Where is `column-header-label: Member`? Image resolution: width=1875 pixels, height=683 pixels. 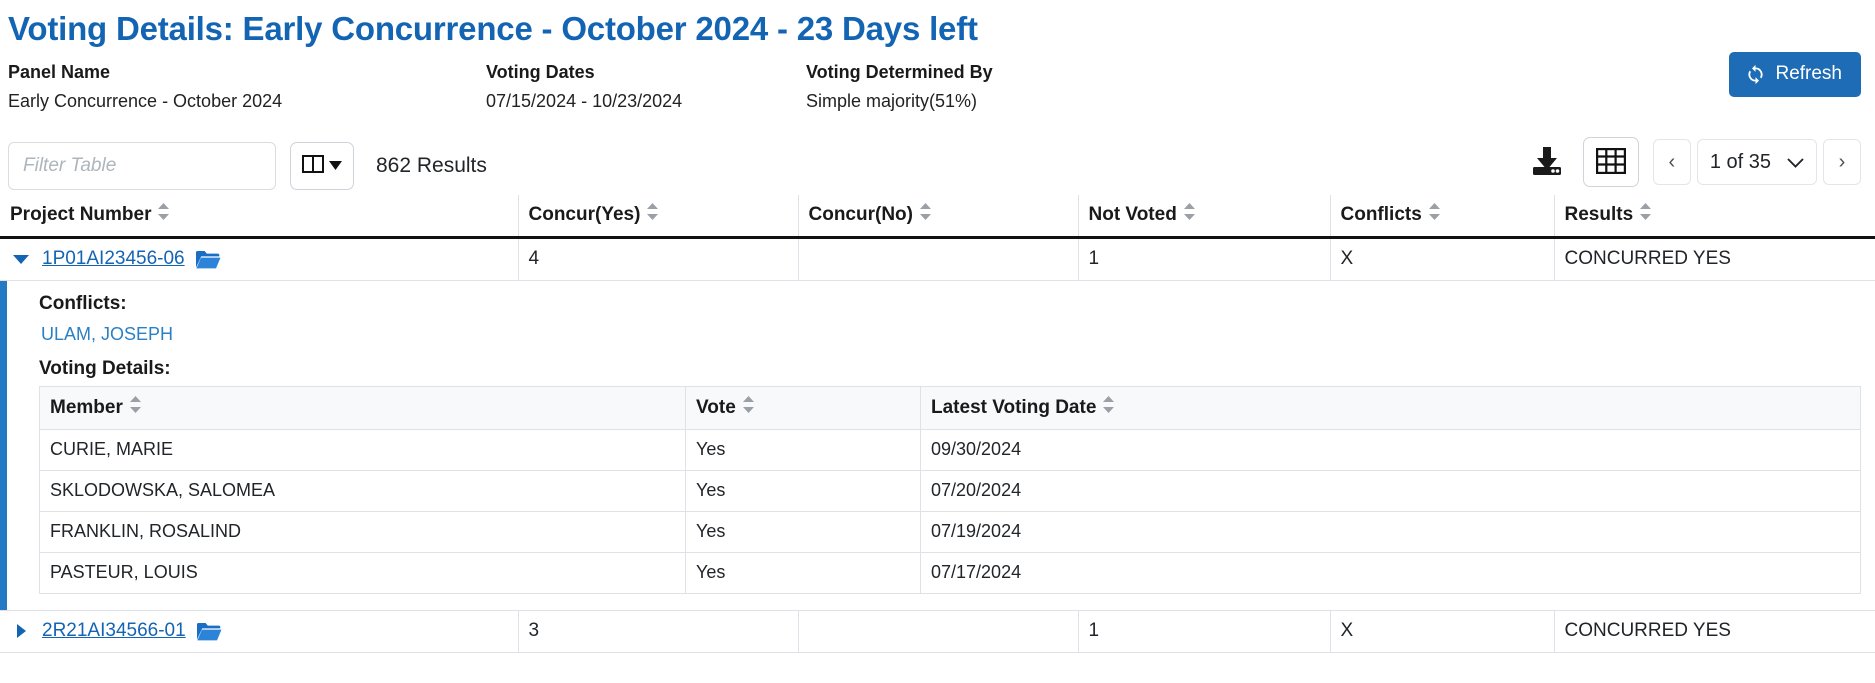
column-header-label: Member is located at coordinates (86, 407).